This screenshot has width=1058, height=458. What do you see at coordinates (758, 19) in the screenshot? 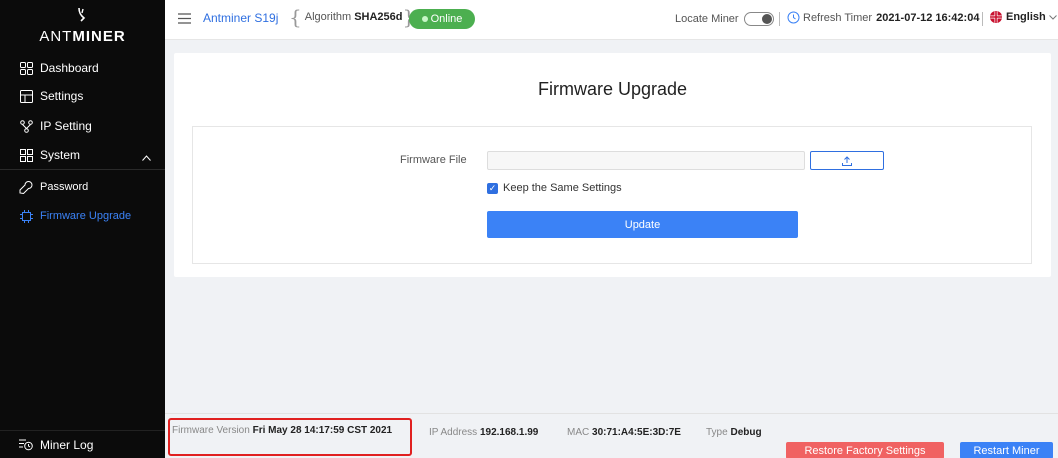
I see `locate-miner-toggle` at bounding box center [758, 19].